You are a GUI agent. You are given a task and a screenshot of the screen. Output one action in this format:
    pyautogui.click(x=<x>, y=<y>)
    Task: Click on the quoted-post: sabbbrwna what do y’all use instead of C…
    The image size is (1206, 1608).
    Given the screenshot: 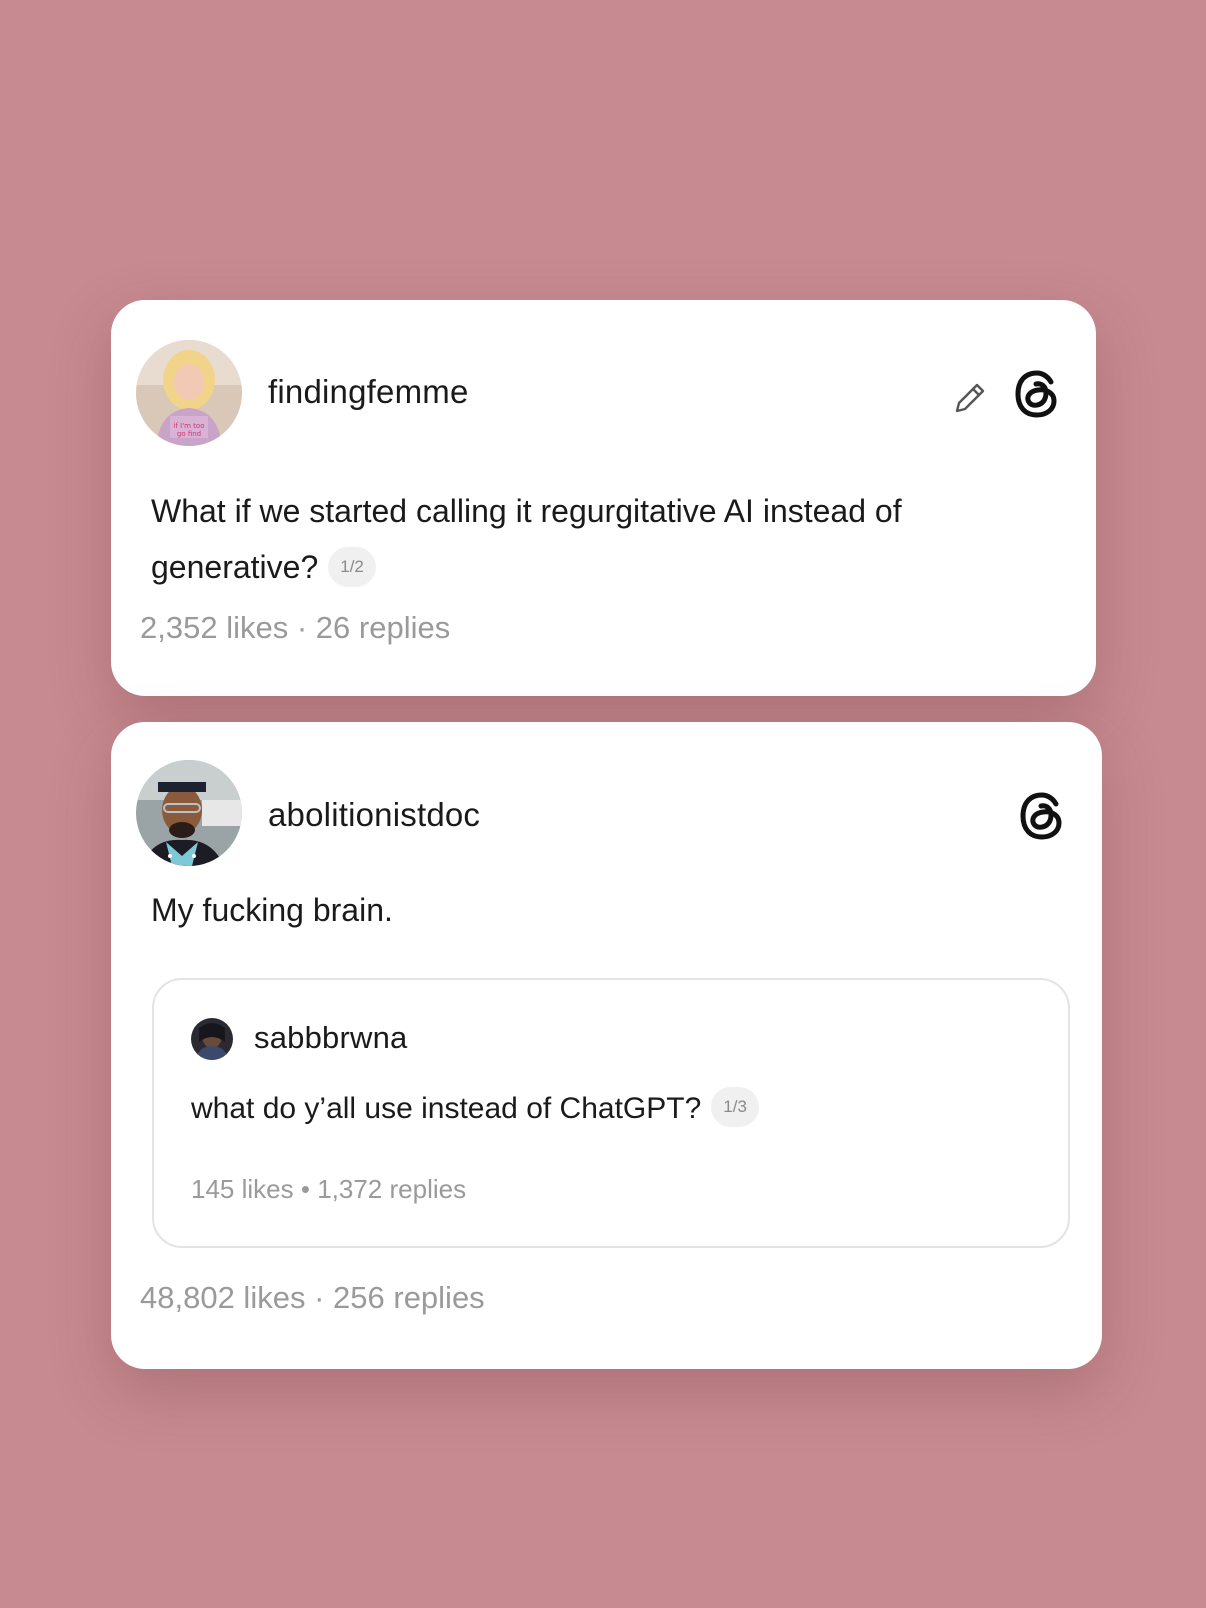 What is the action you would take?
    pyautogui.click(x=611, y=1113)
    